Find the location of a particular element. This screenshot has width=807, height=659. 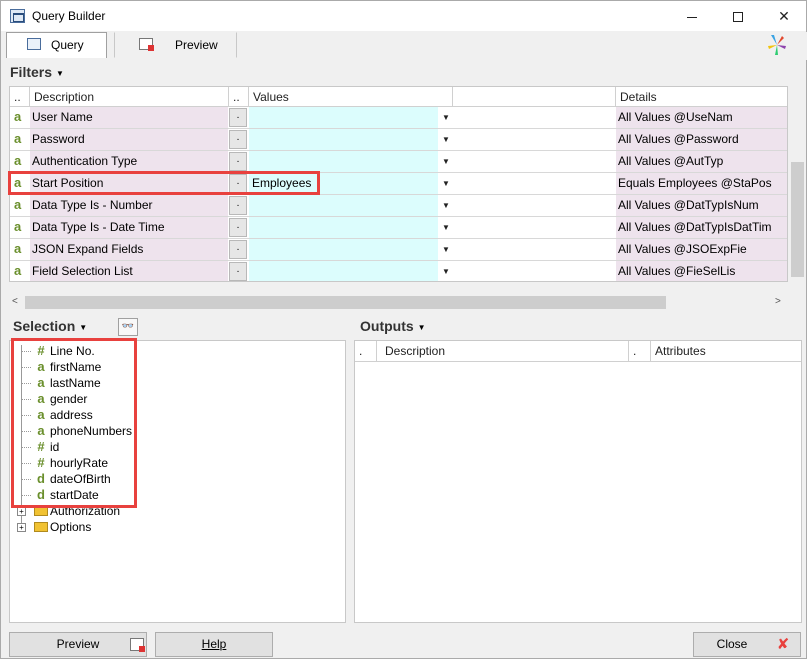

minimize-icon is located at coordinates (692, 17).